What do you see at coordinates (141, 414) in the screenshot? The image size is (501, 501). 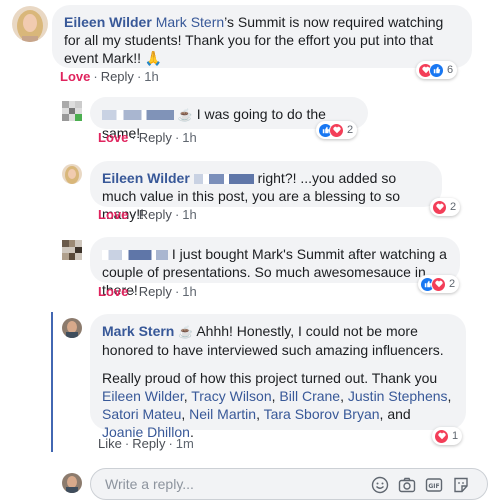 I see `mention-link: Satori Mateu` at bounding box center [141, 414].